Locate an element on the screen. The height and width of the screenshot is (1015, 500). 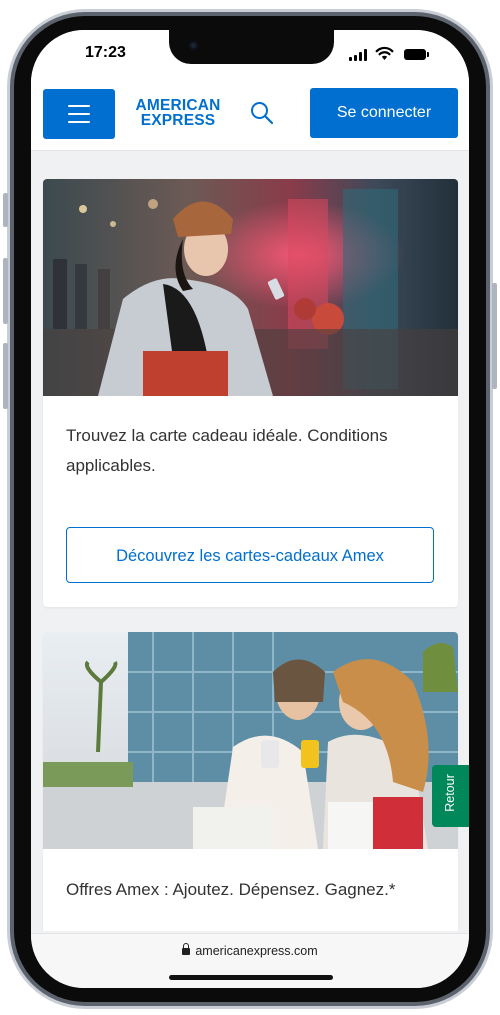
url-text: americanexpress.com is located at coordinates (256, 951).